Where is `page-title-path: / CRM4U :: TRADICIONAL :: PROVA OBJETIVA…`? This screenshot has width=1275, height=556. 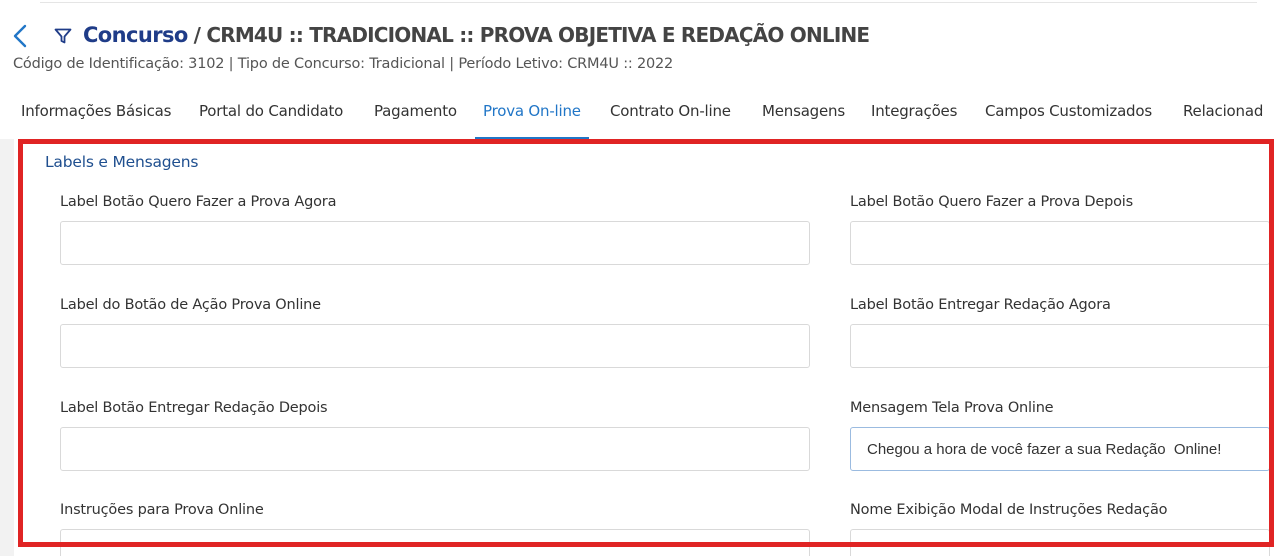 page-title-path: / CRM4U :: TRADICIONAL :: PROVA OBJETIVA… is located at coordinates (531, 35).